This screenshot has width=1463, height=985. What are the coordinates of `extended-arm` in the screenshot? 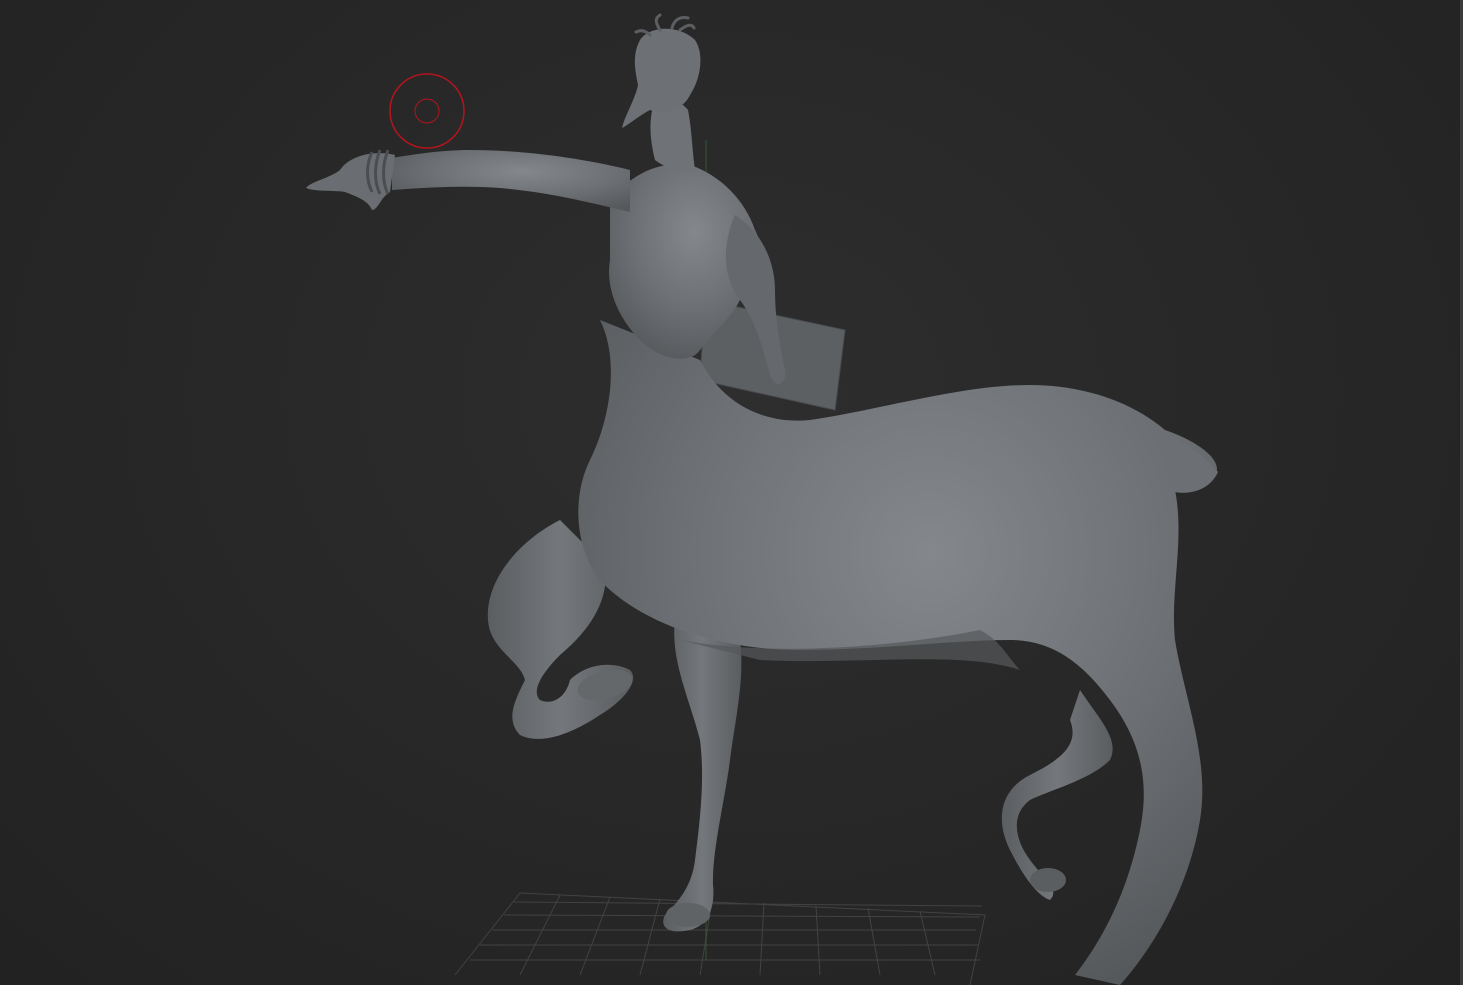 It's located at (511, 181).